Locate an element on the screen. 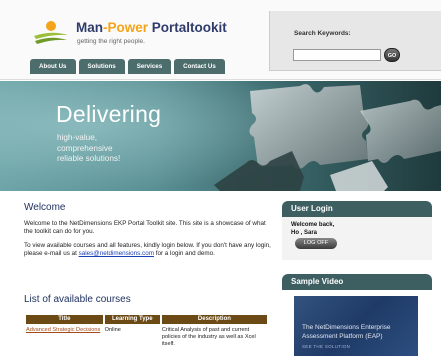 Image resolution: width=441 pixels, height=356 pixels. main-nav: About Us Solutions Services Contact Us is located at coordinates (127, 66).